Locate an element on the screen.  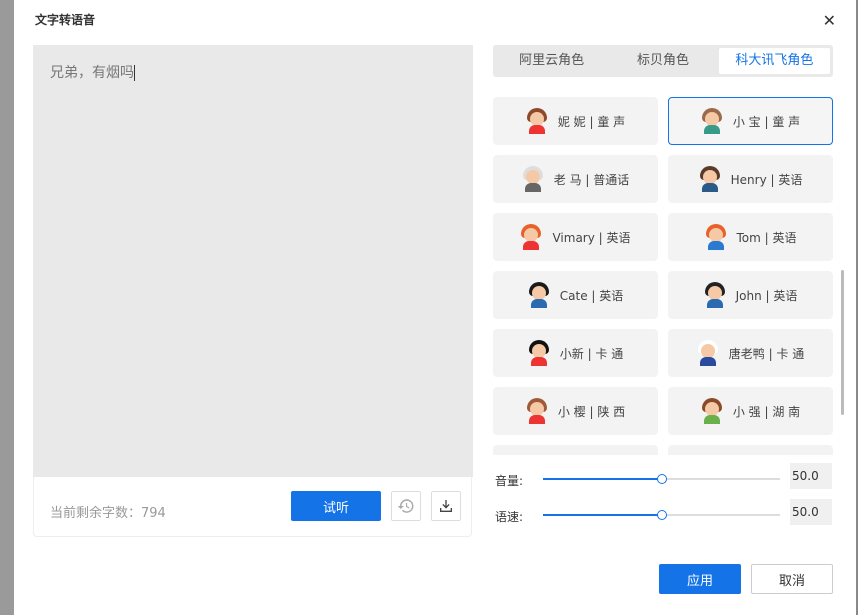
voice-label: 小 宝 | 童 声 is located at coordinates (766, 121).